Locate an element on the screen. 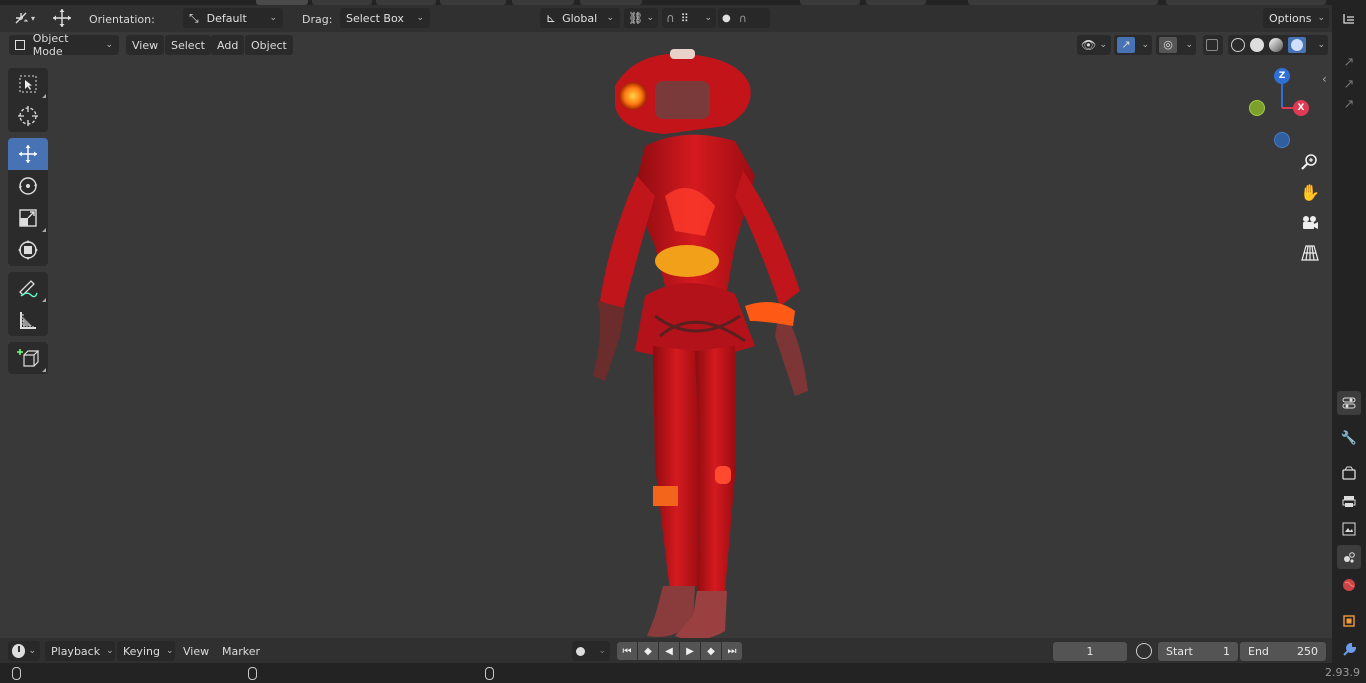 This screenshot has height=683, width=1366. current-frame-field: 1 is located at coordinates (1090, 651).